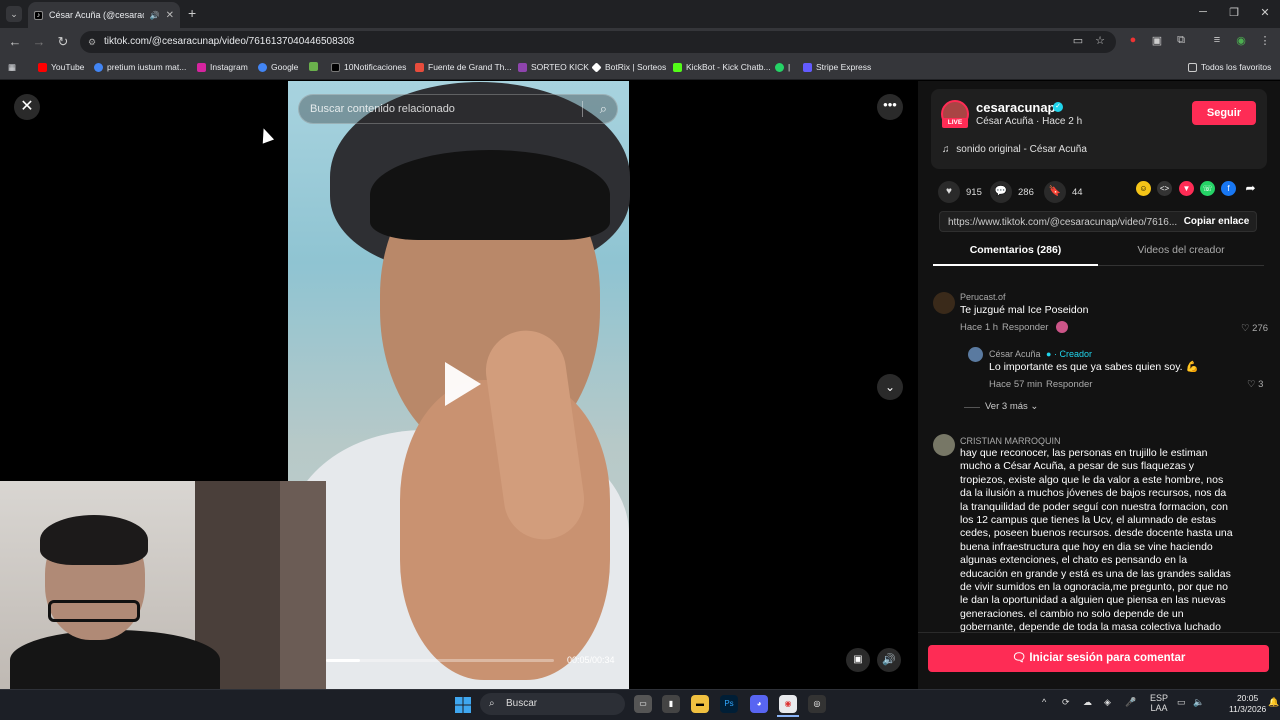  I want to click on taskbar-clock: 20:05 11/3/2026, so click(1247, 704).